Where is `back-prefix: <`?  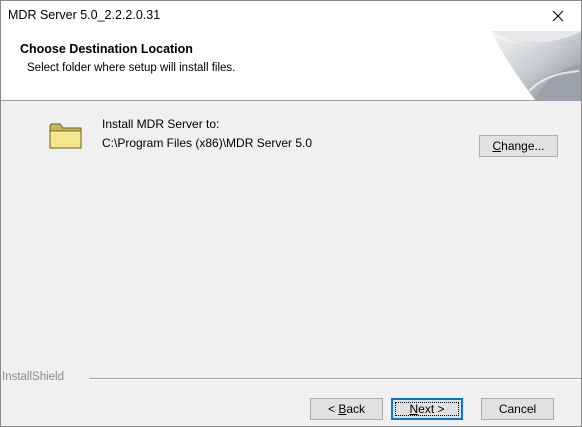
back-prefix: < is located at coordinates (333, 409).